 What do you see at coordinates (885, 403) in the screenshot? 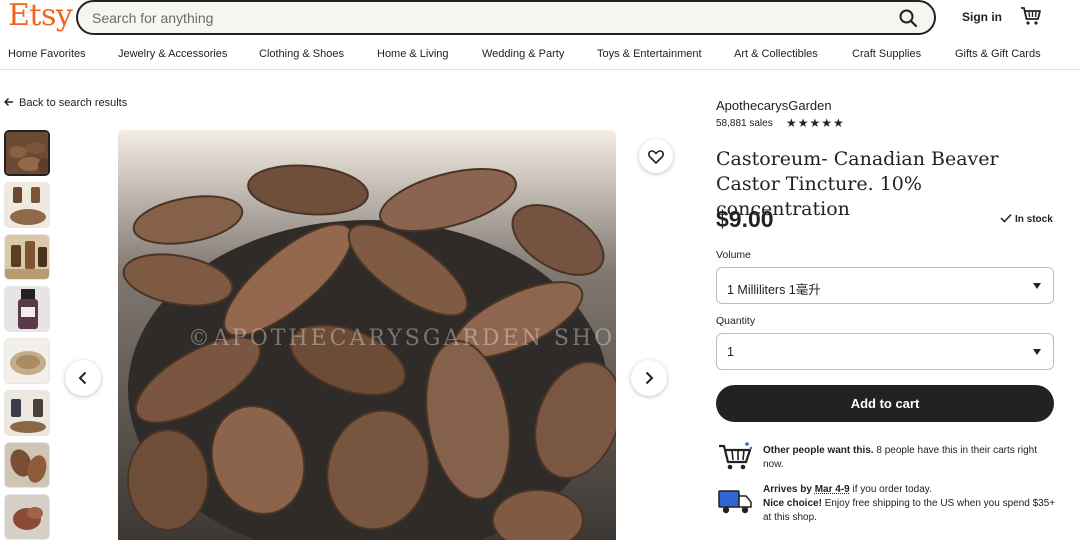
I see `add-to-cart-button: Add to cart` at bounding box center [885, 403].